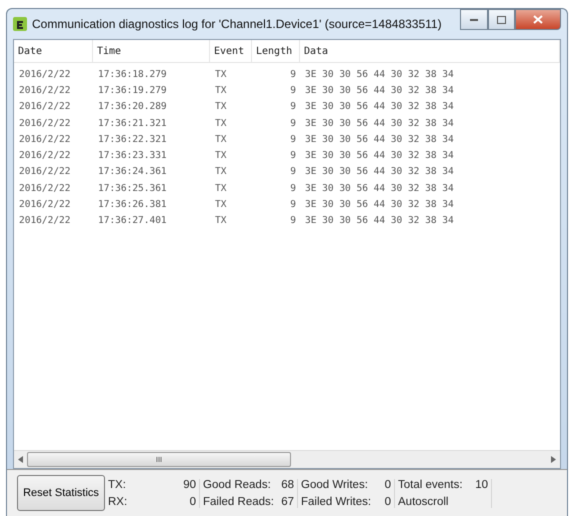  Describe the element at coordinates (276, 51) in the screenshot. I see `column-header: Length` at that location.